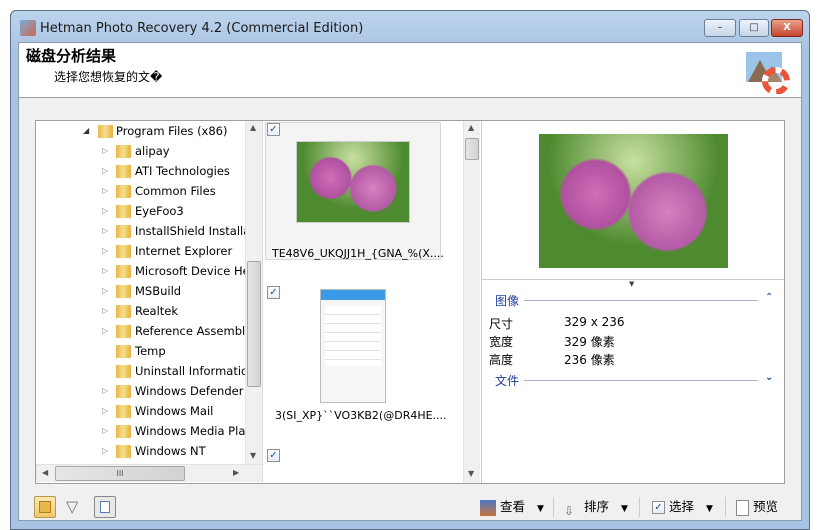  What do you see at coordinates (72, 506) in the screenshot?
I see `filter-button: ▽` at bounding box center [72, 506].